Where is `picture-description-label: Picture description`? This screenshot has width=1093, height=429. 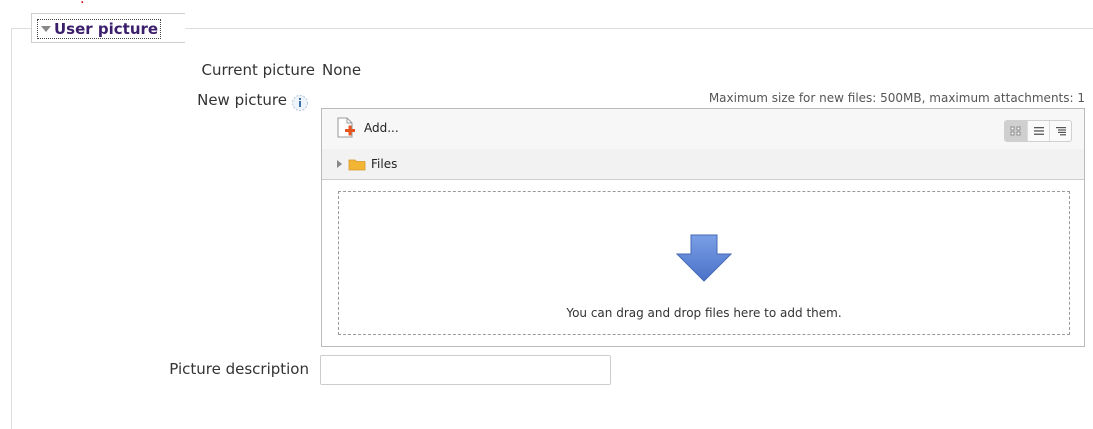
picture-description-label: Picture description is located at coordinates (239, 369).